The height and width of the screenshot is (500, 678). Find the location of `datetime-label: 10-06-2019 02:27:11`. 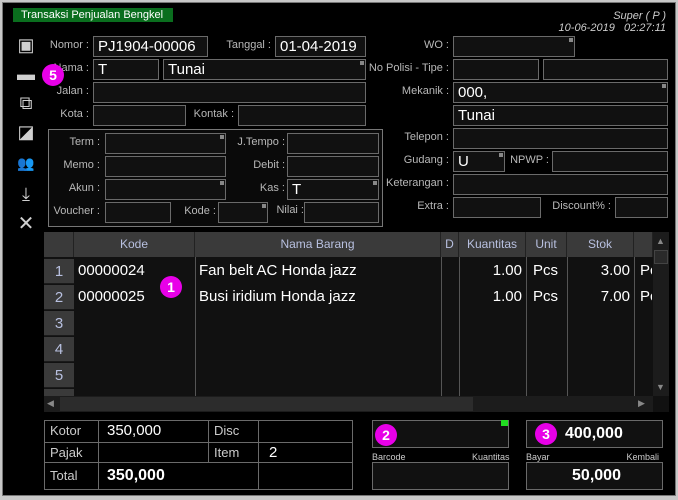

datetime-label: 10-06-2019 02:27:11 is located at coordinates (612, 28).